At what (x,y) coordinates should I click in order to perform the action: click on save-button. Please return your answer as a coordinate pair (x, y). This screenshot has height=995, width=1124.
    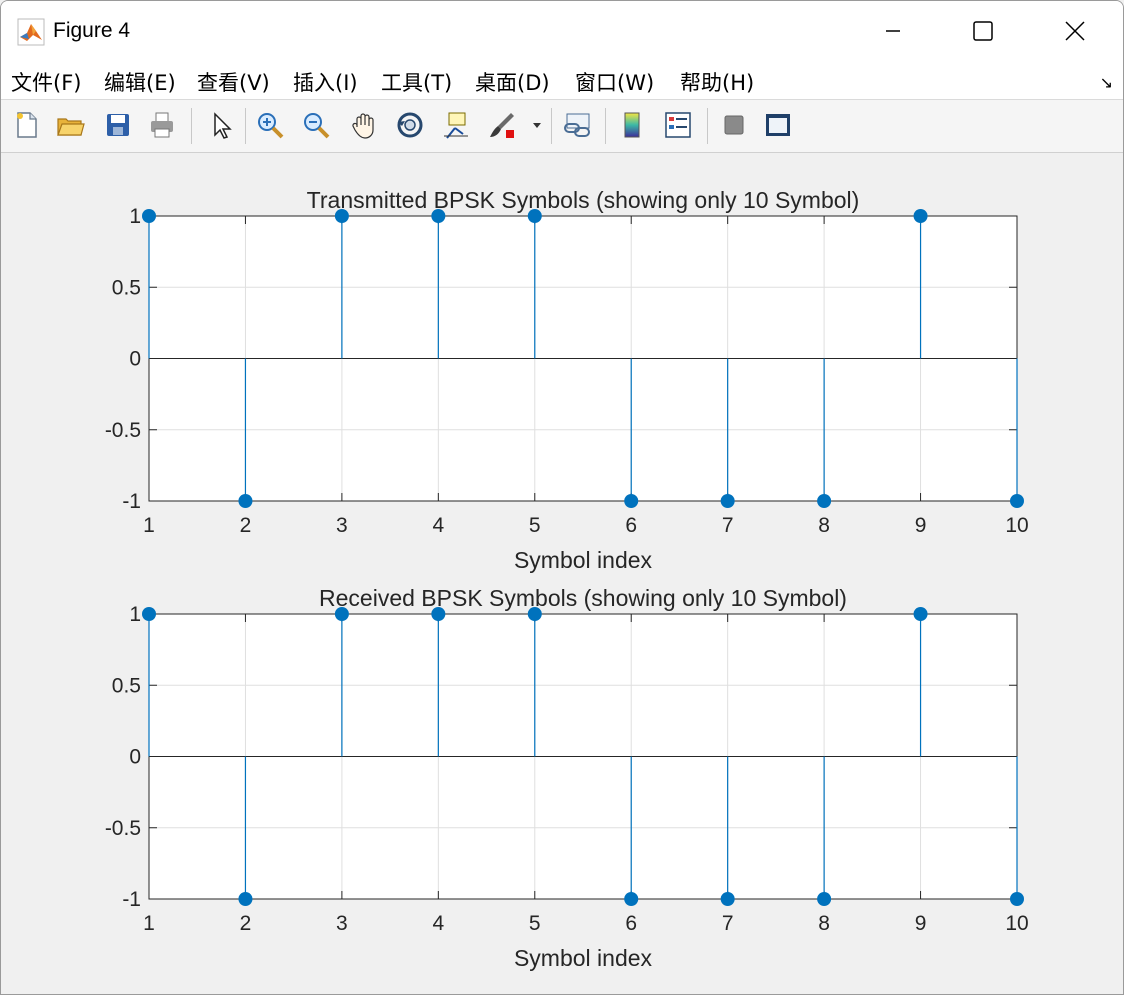
    Looking at the image, I should click on (118, 125).